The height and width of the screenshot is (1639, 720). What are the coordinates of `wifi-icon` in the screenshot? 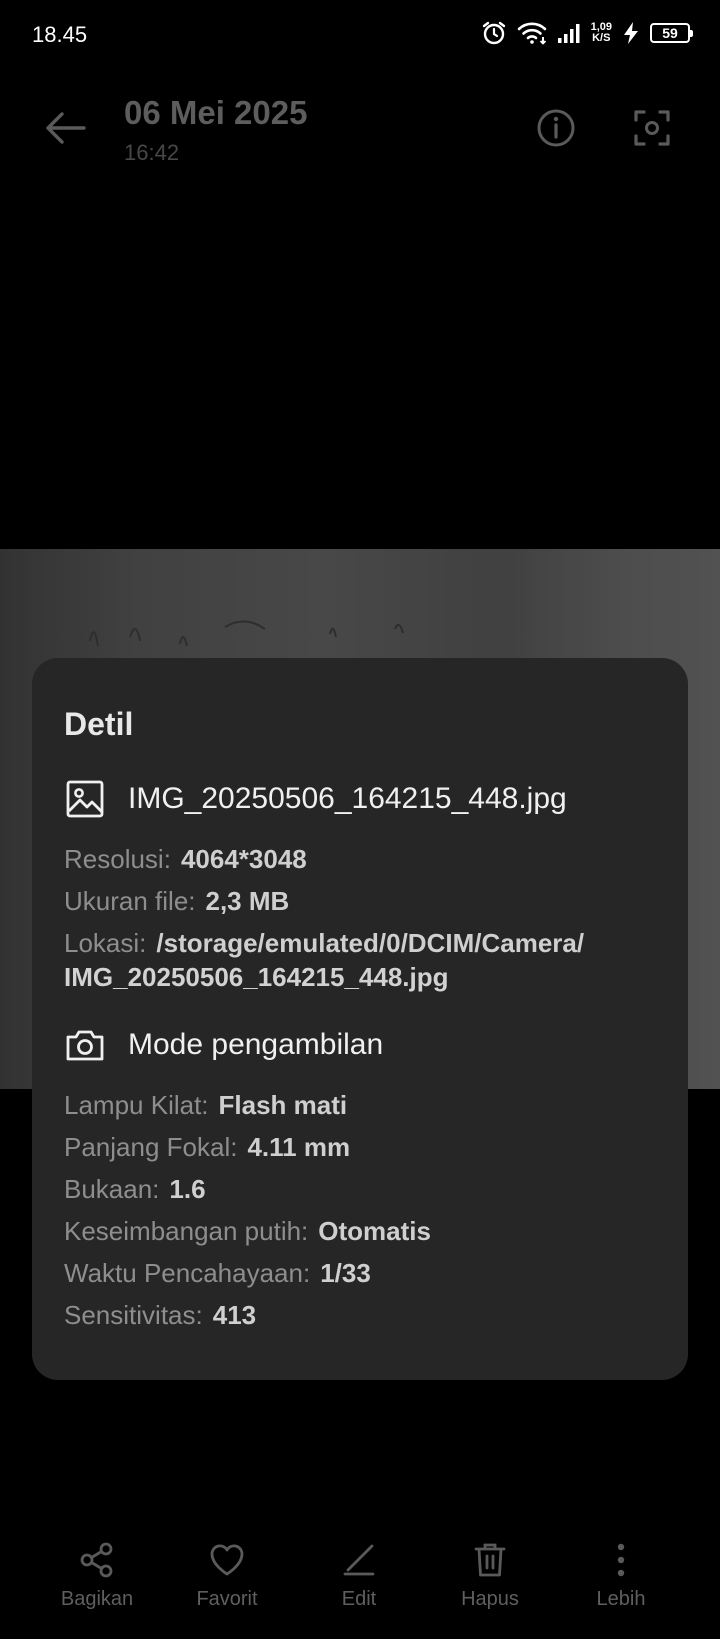 It's located at (532, 33).